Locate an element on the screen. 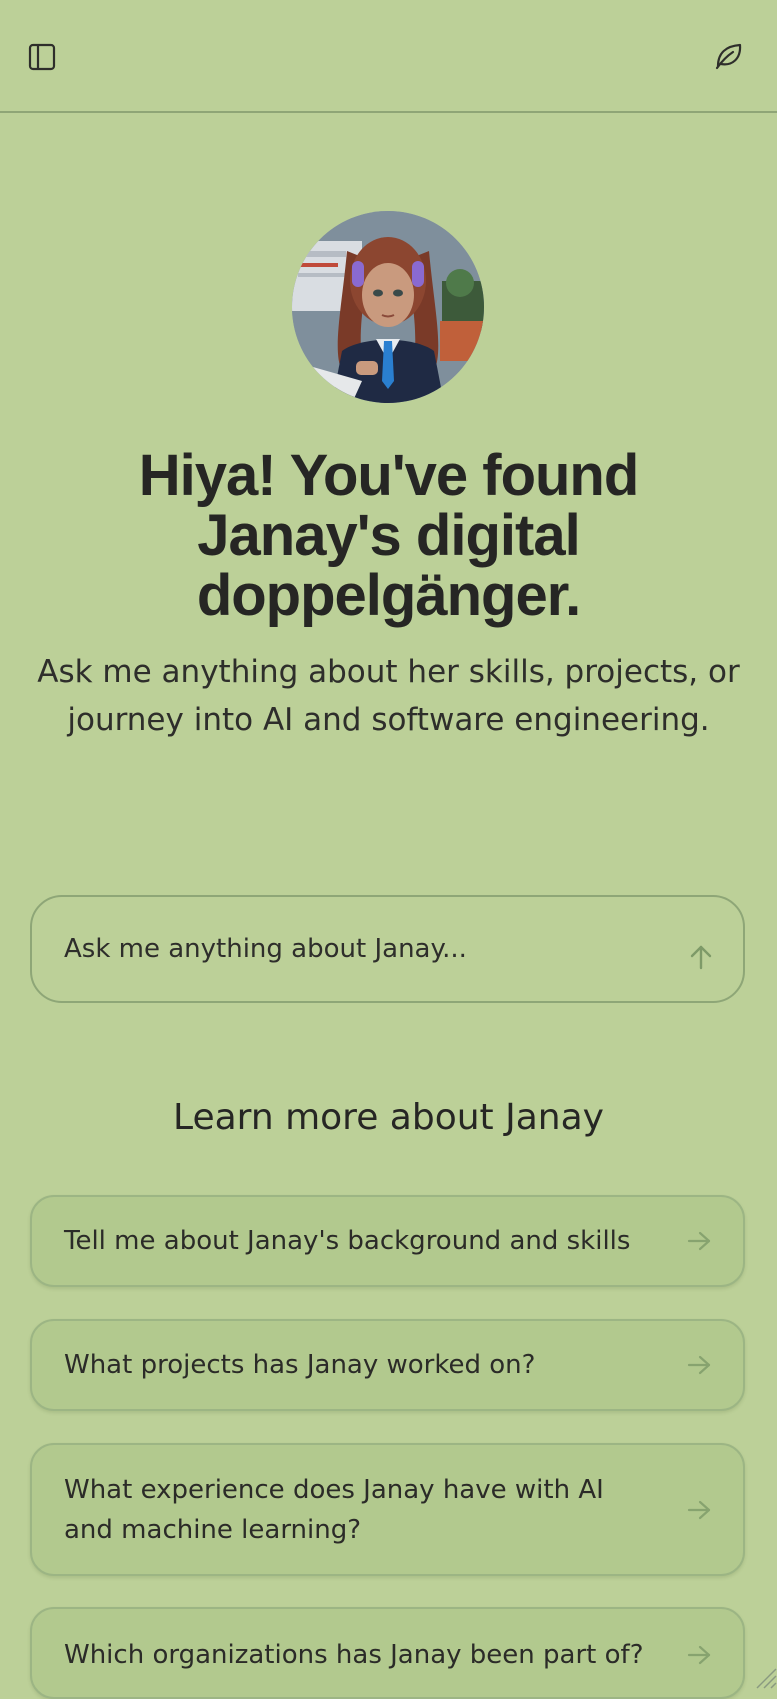  sidebar-panel-icon is located at coordinates (42, 57).